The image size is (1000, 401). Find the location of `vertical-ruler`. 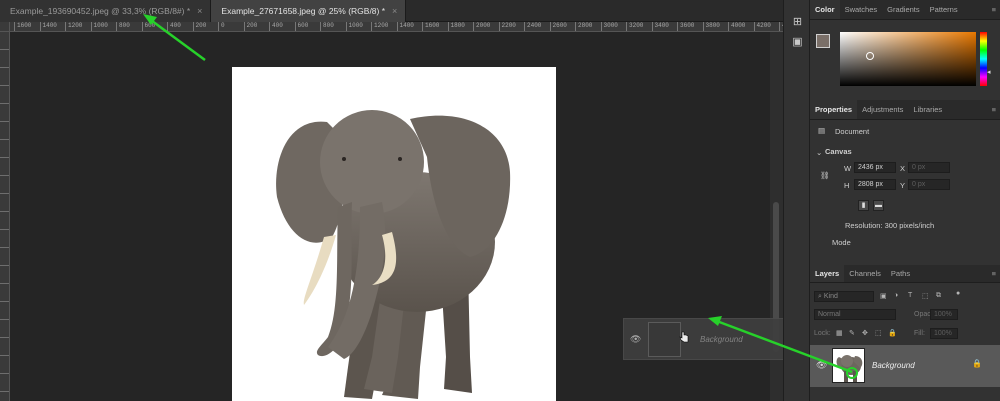

vertical-ruler is located at coordinates (5, 216).